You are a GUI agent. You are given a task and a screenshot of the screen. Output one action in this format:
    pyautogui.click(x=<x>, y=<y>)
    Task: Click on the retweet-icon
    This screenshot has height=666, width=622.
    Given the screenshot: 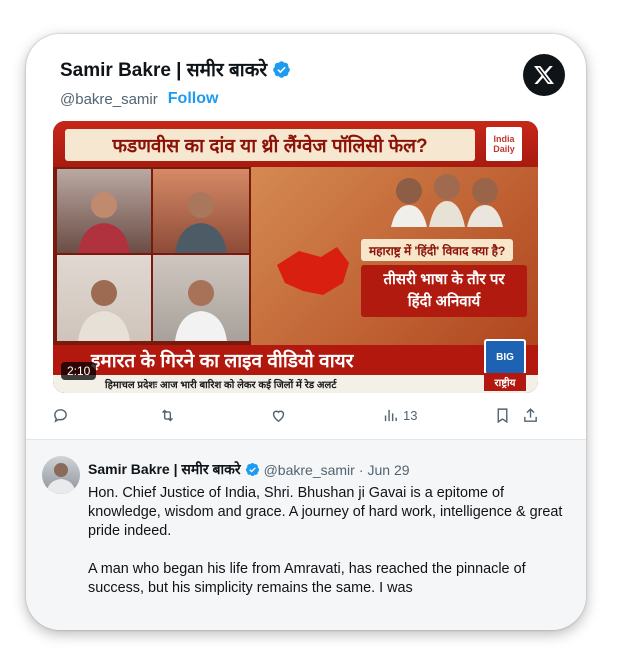 What is the action you would take?
    pyautogui.click(x=167, y=415)
    